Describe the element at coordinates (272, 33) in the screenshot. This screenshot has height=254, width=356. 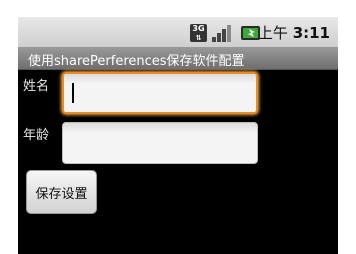
I see `clock-period: 上午` at that location.